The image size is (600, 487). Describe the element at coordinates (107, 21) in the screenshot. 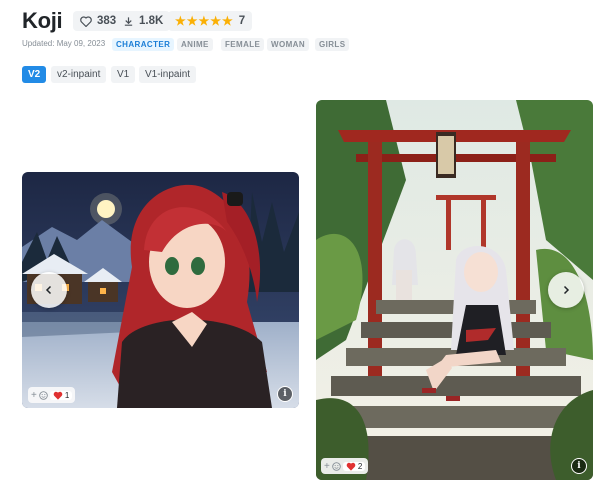

I see `like-count: 383` at that location.